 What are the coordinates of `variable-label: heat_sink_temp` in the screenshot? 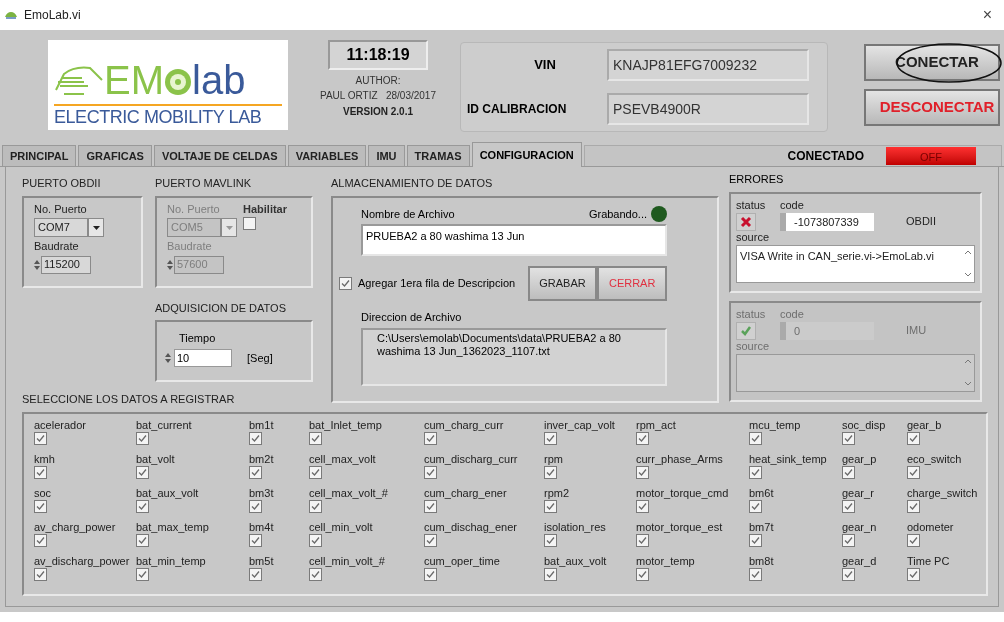 It's located at (788, 458).